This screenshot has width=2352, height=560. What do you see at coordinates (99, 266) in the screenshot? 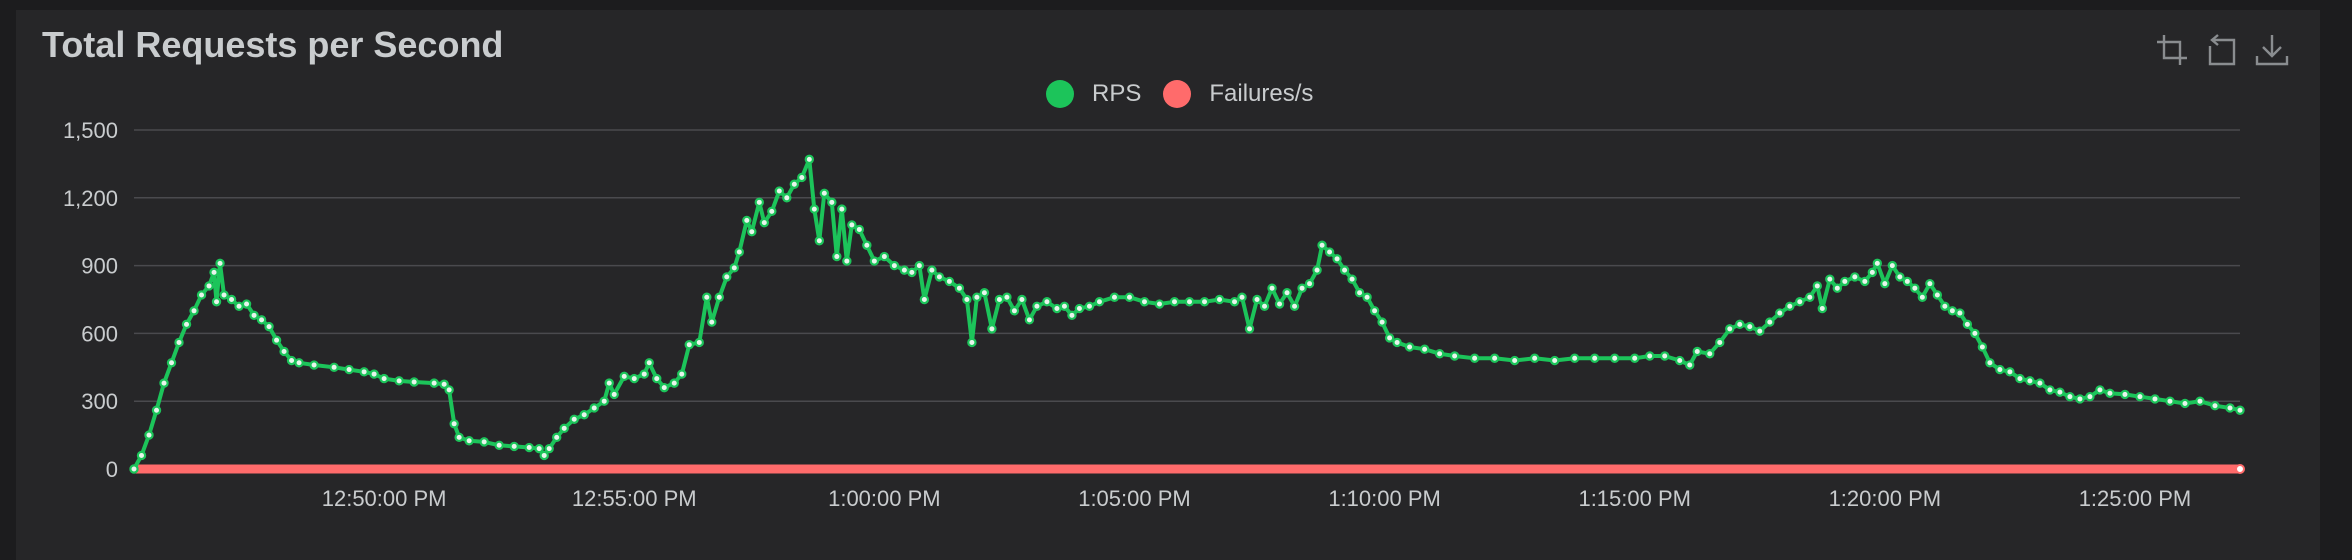
I see `y-tick-label: 900` at bounding box center [99, 266].